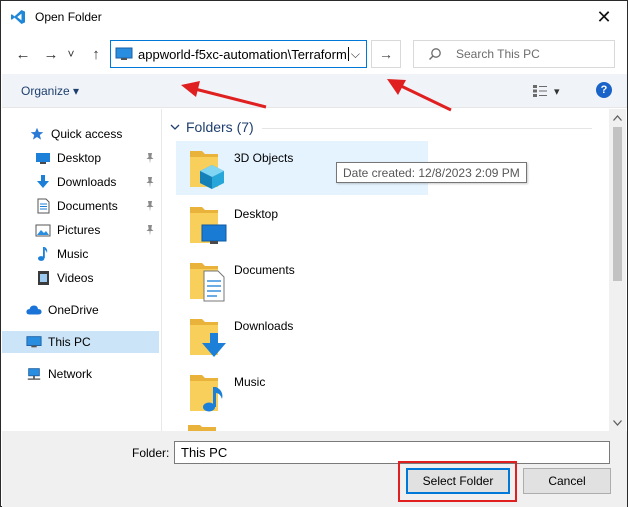  I want to click on view-dropdown-icon: ▾, so click(557, 91).